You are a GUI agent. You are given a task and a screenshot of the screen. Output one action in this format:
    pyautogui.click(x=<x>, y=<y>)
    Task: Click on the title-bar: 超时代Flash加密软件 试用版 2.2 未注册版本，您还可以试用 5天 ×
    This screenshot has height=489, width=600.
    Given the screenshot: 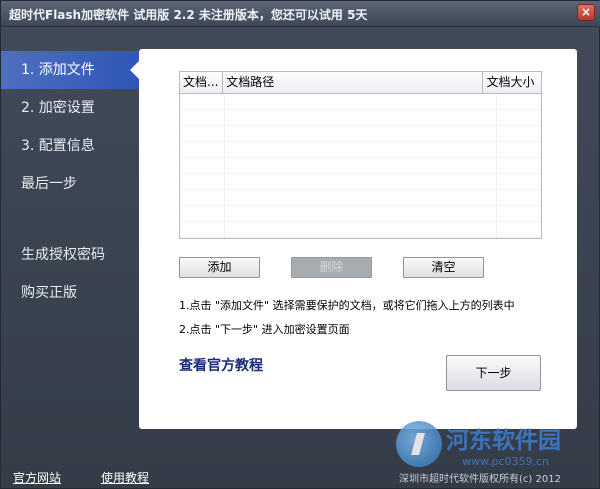 What is the action you would take?
    pyautogui.click(x=300, y=14)
    